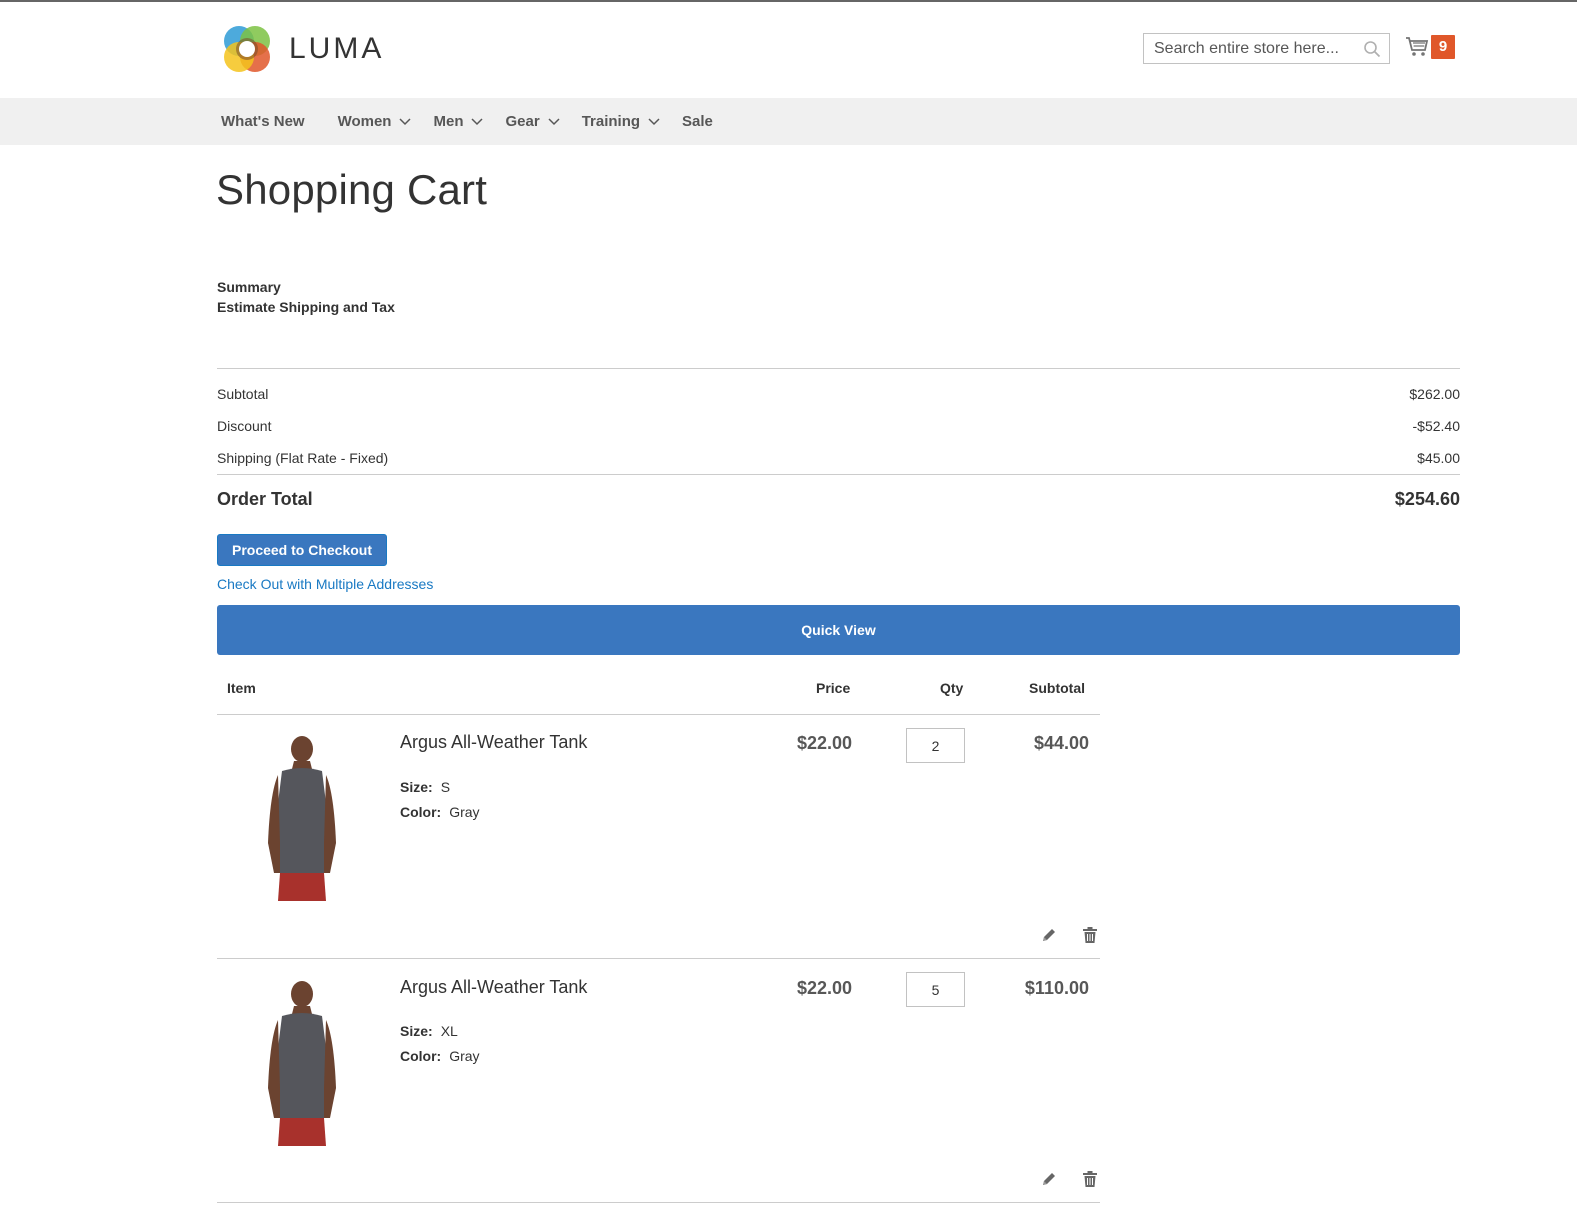 The image size is (1577, 1215). I want to click on nav-item-gear: Gear, so click(532, 121).